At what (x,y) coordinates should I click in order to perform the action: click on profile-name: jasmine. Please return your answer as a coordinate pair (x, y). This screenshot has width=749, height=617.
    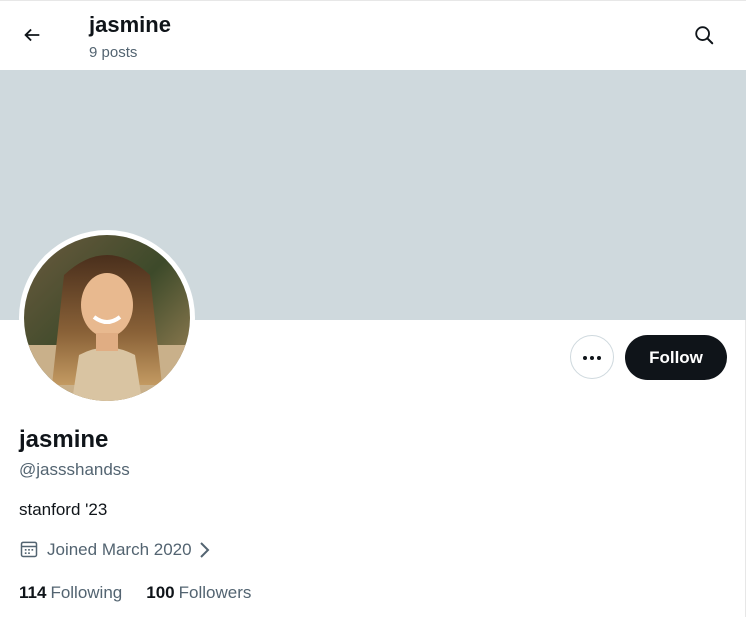
    Looking at the image, I should click on (64, 439).